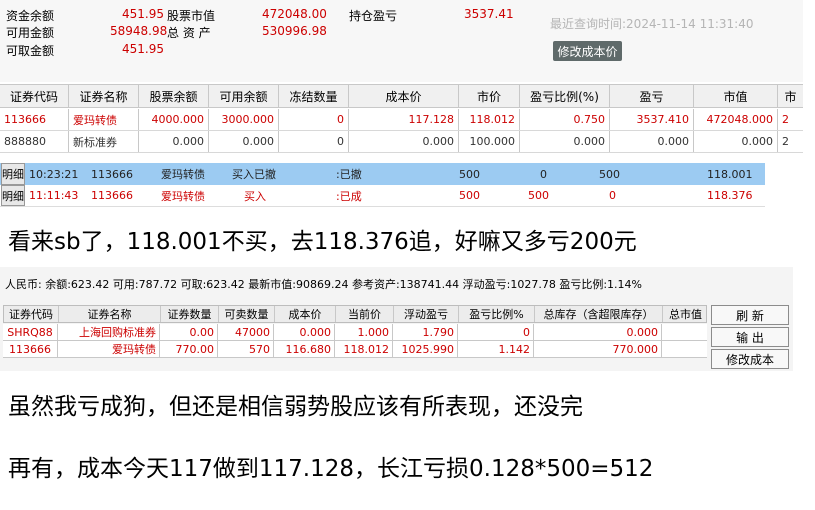 This screenshot has width=815, height=510. I want to click on detail-time: 11:11:43, so click(54, 195).